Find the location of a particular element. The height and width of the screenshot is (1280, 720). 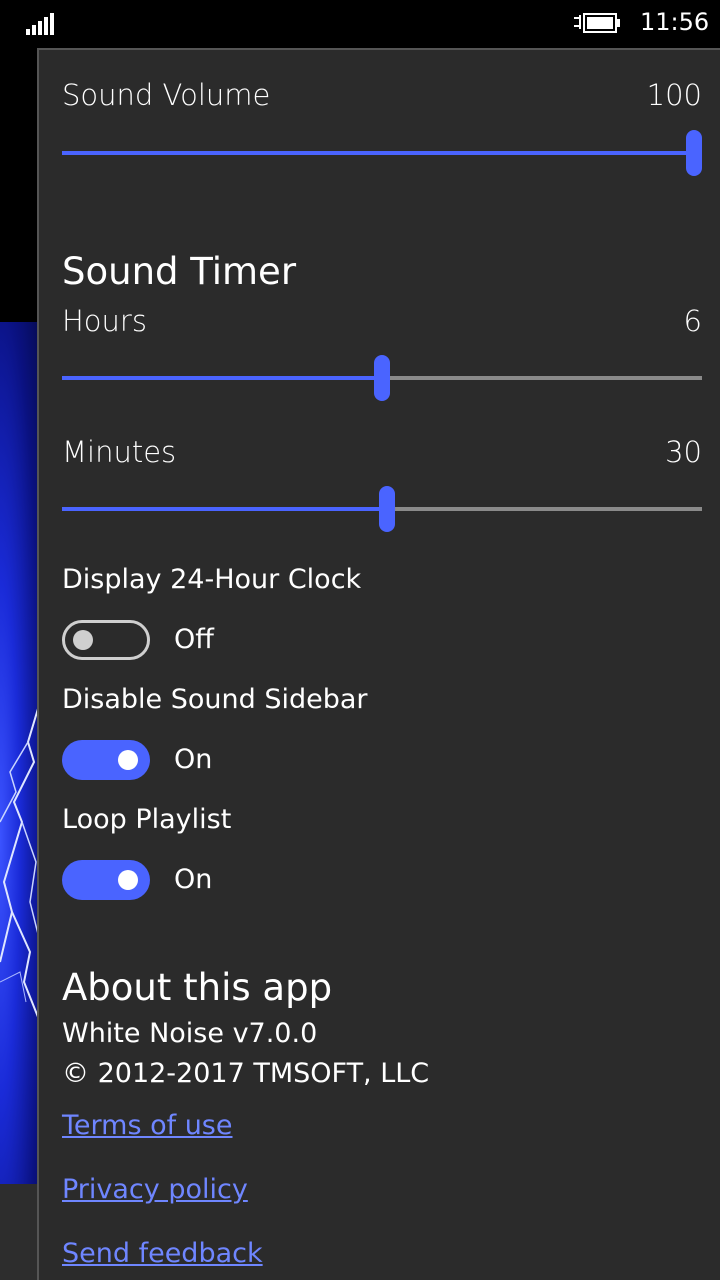

display-24-hour-clock-toggle is located at coordinates (106, 640).